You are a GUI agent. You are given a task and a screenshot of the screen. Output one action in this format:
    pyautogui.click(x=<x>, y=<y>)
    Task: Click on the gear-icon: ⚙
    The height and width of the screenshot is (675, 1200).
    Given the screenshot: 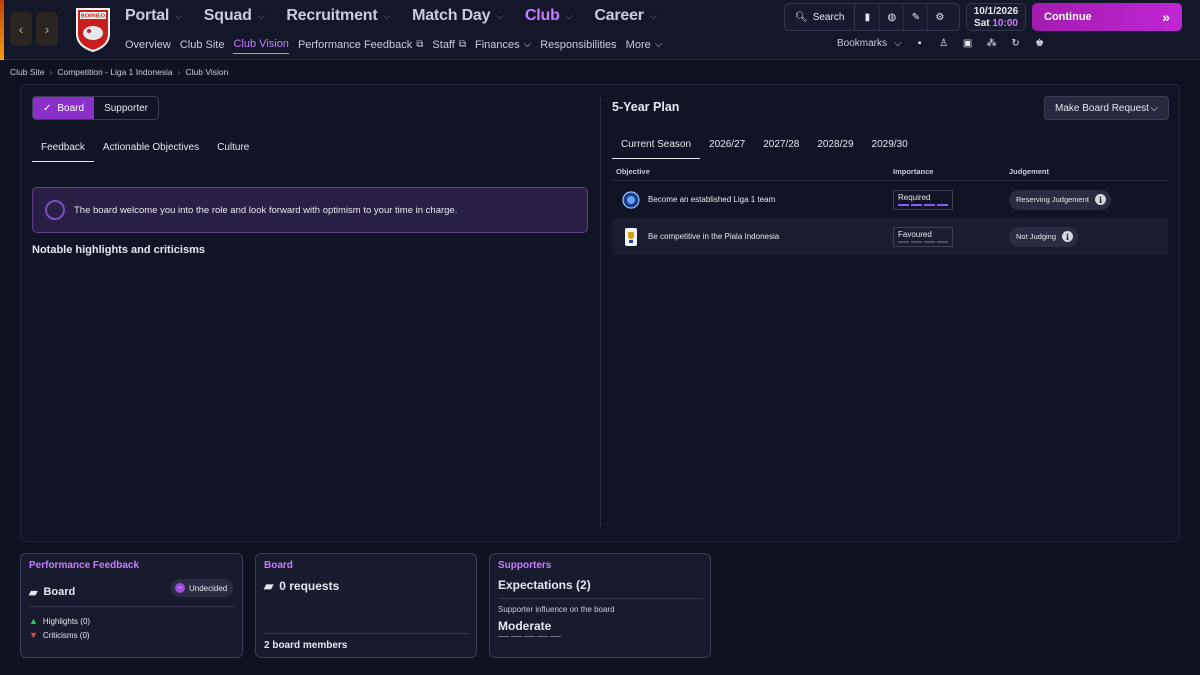 What is the action you would take?
    pyautogui.click(x=939, y=17)
    